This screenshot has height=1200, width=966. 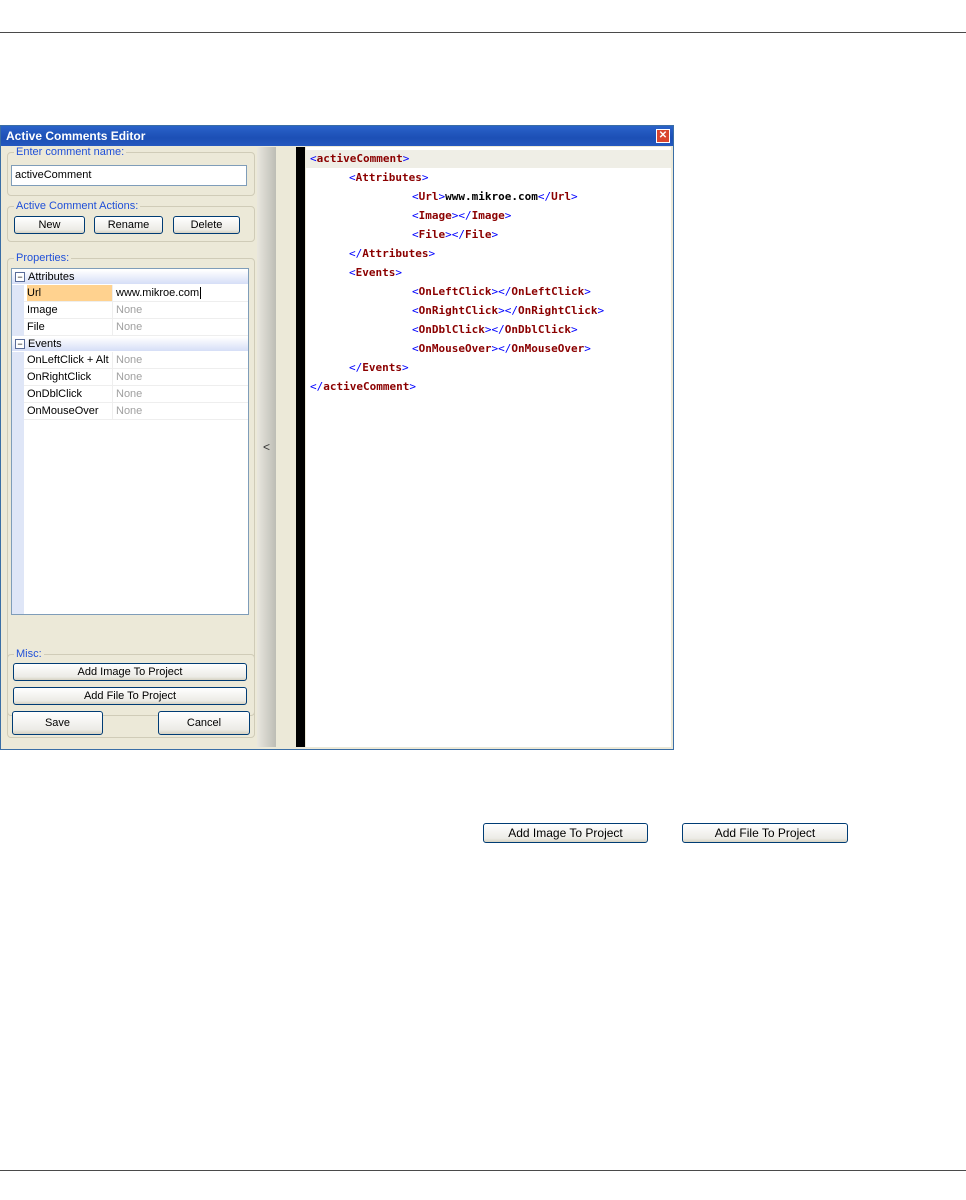 I want to click on code-line: <OnDblClick></OnDblClick>, so click(x=495, y=330).